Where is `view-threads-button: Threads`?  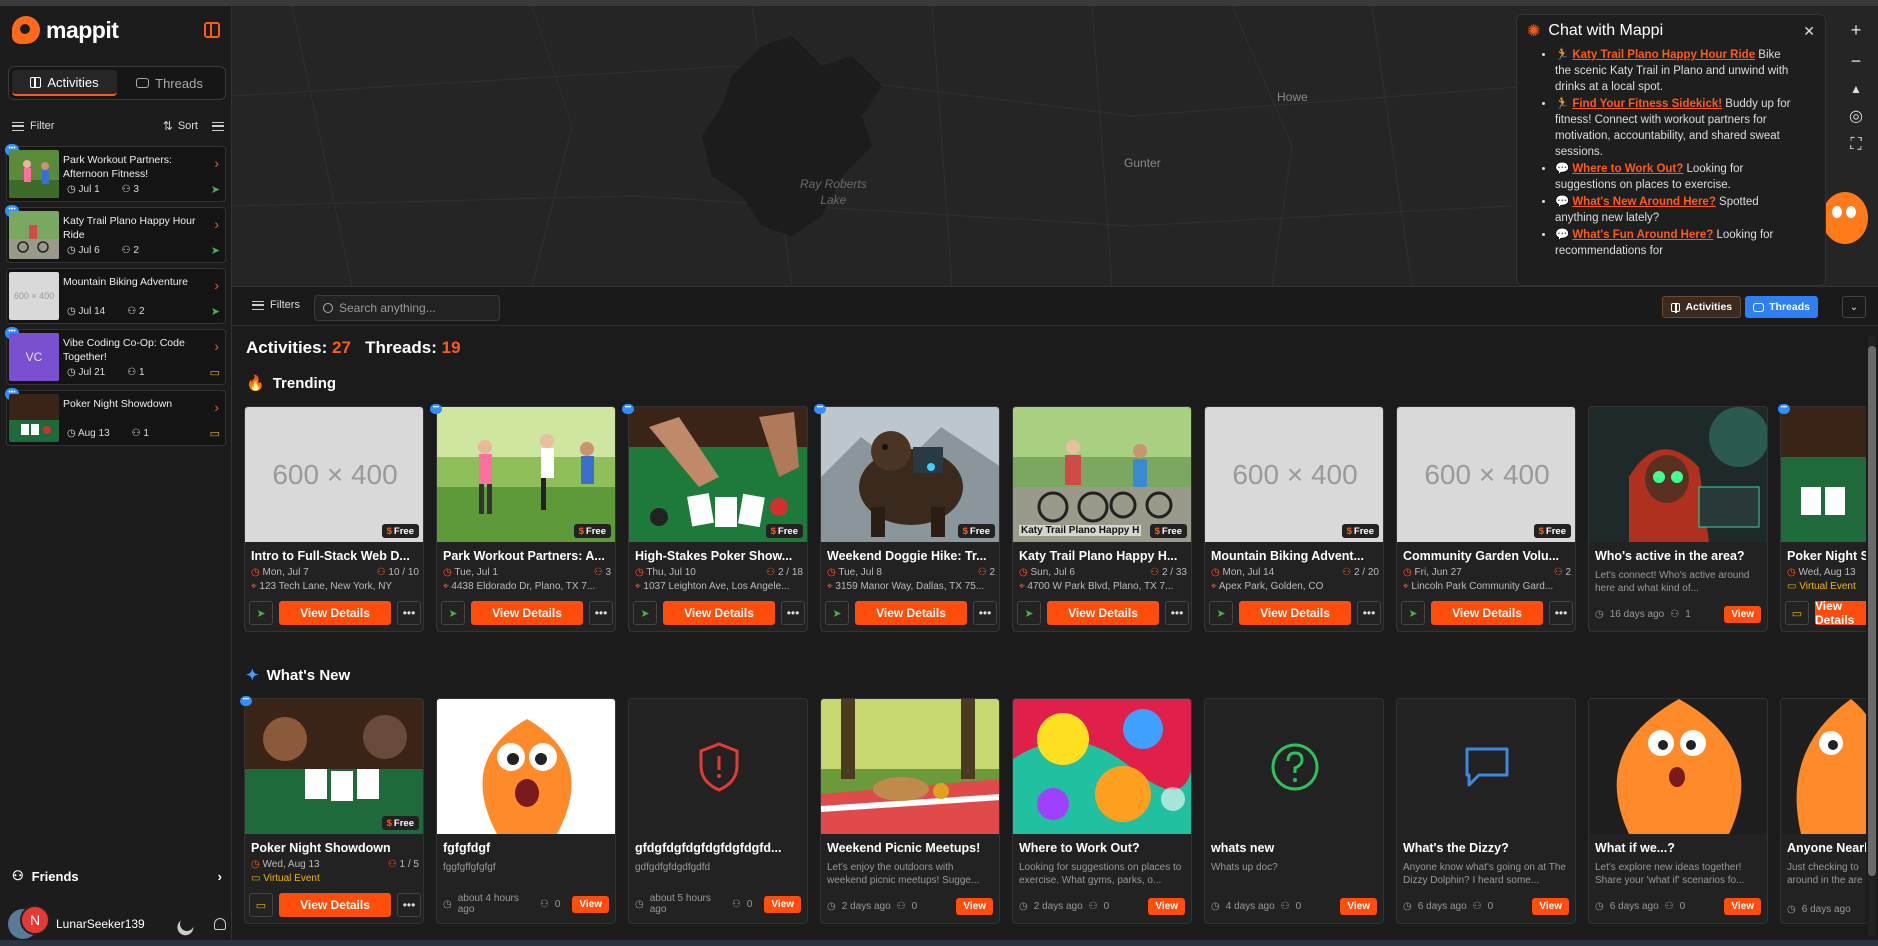
view-threads-button: Threads is located at coordinates (1781, 307).